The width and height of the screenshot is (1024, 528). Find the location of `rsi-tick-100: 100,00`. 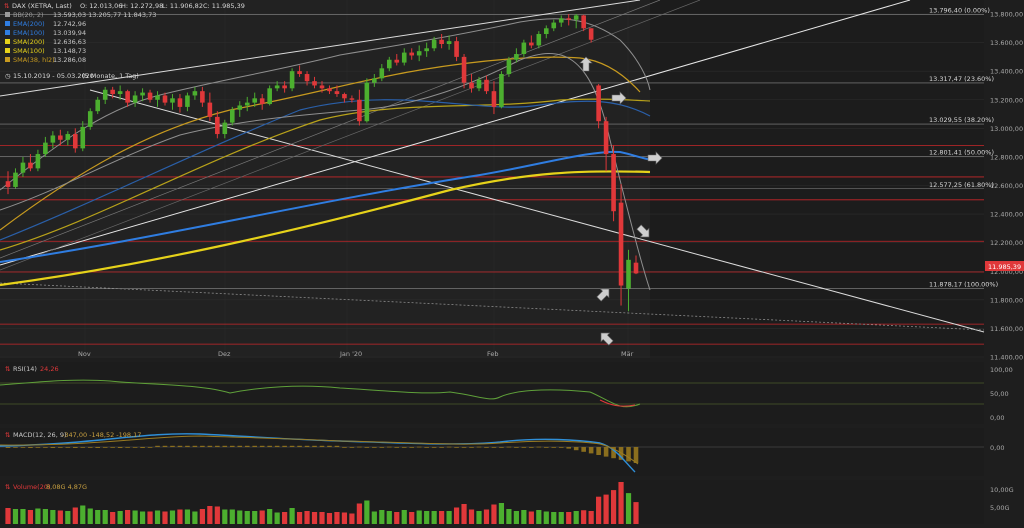

rsi-tick-100: 100,00 is located at coordinates (1001, 370).